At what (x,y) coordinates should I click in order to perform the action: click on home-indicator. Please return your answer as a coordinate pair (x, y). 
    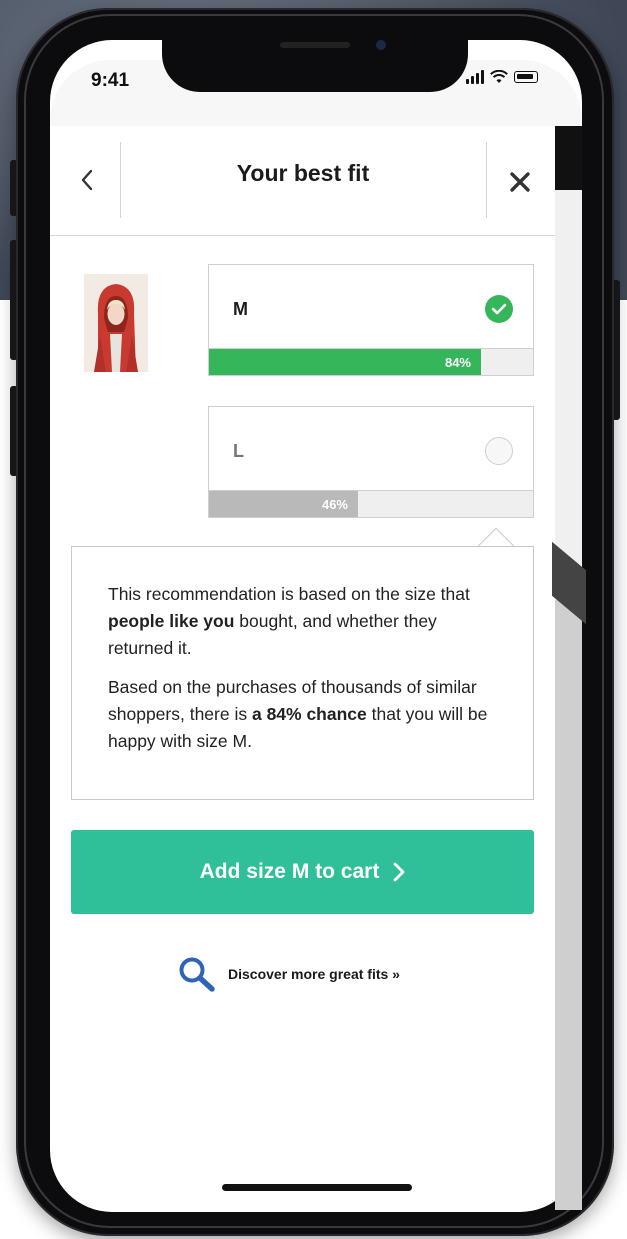
    Looking at the image, I should click on (317, 1187).